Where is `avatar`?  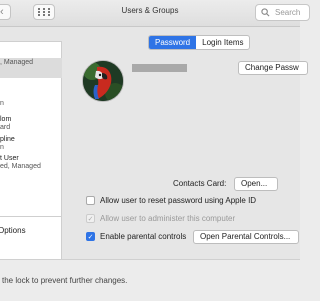
avatar is located at coordinates (103, 81).